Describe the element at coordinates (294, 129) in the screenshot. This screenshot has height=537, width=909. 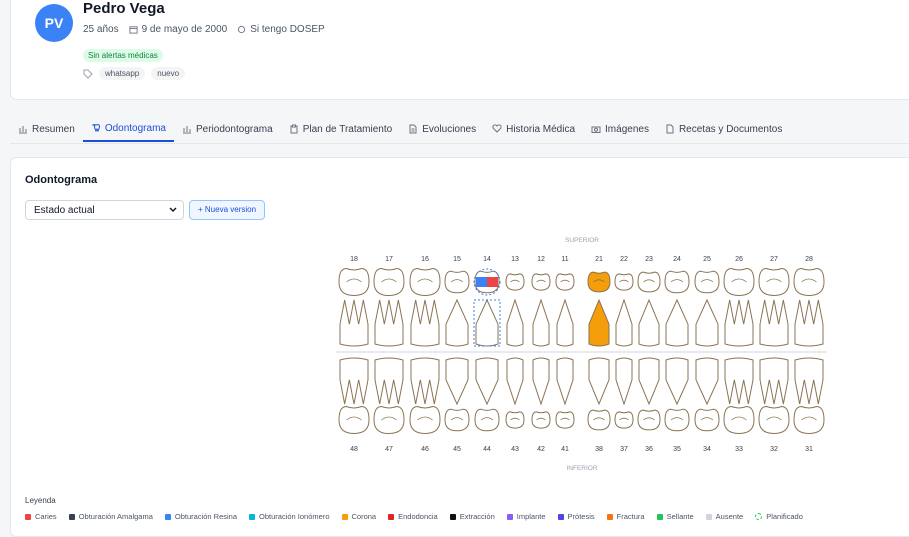
I see `clipboard-icon` at that location.